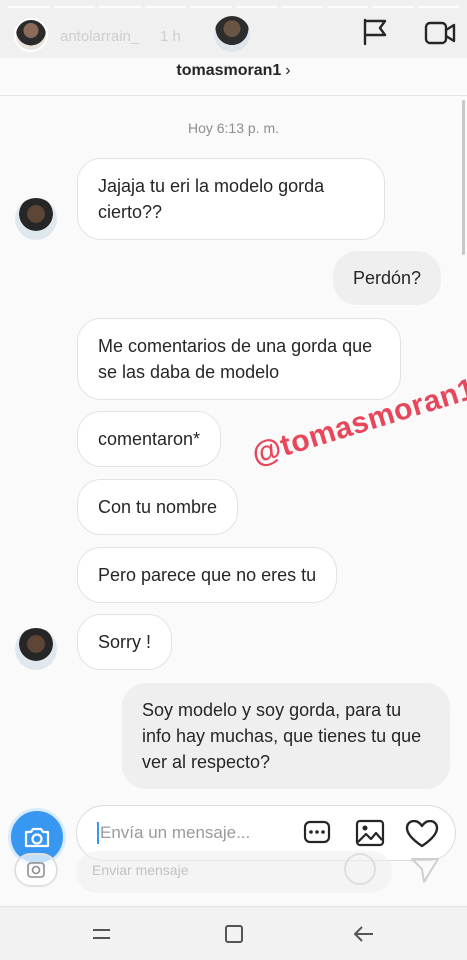  I want to click on chevron-right-icon: ›, so click(288, 70).